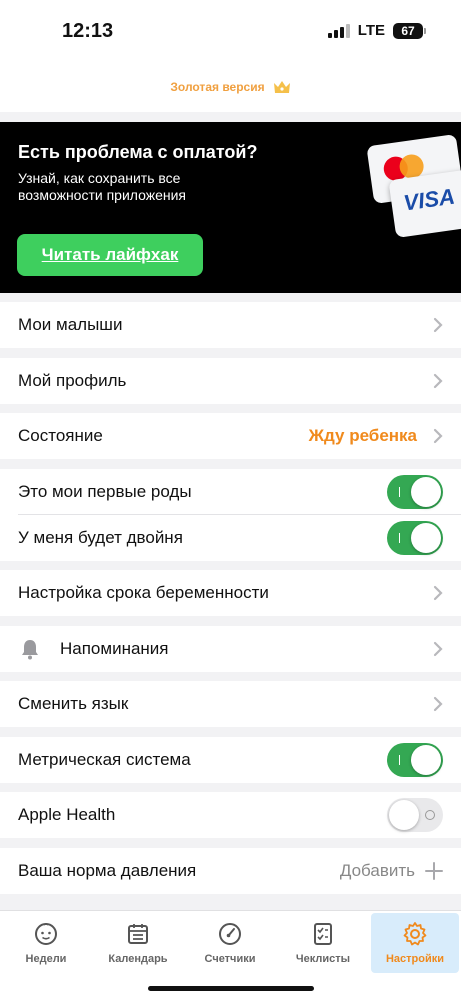 The height and width of the screenshot is (1000, 461). I want to click on first-birth-toggle, so click(415, 492).